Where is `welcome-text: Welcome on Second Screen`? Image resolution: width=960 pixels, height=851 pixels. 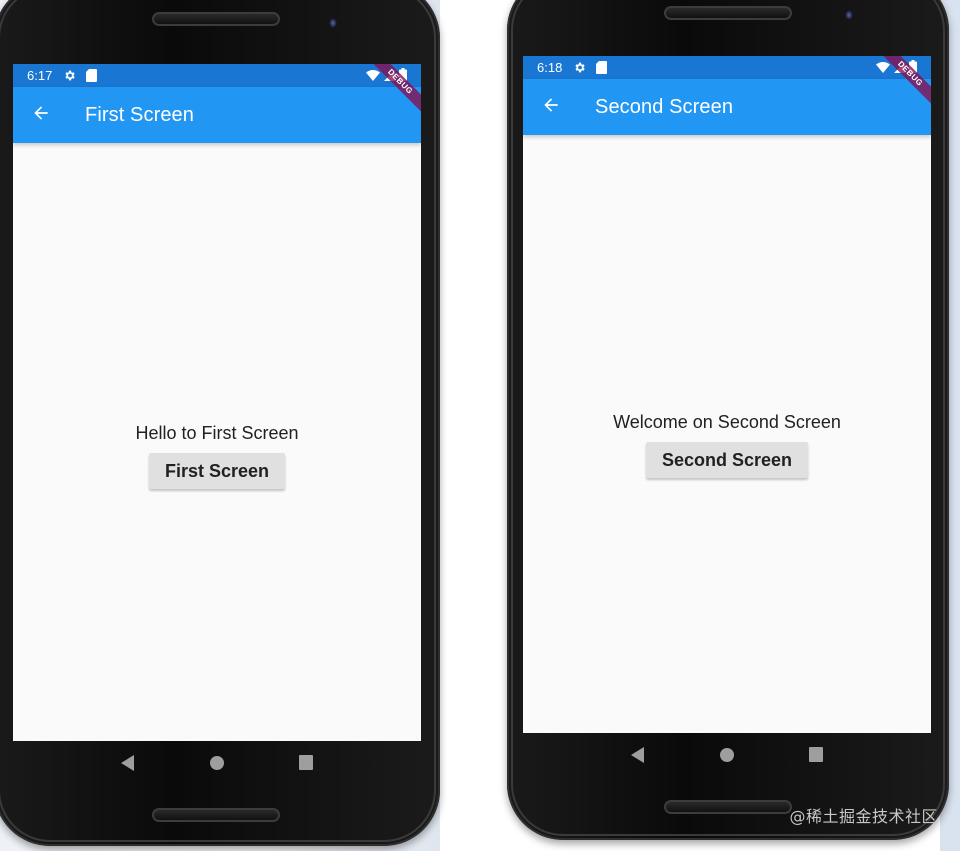 welcome-text: Welcome on Second Screen is located at coordinates (727, 422).